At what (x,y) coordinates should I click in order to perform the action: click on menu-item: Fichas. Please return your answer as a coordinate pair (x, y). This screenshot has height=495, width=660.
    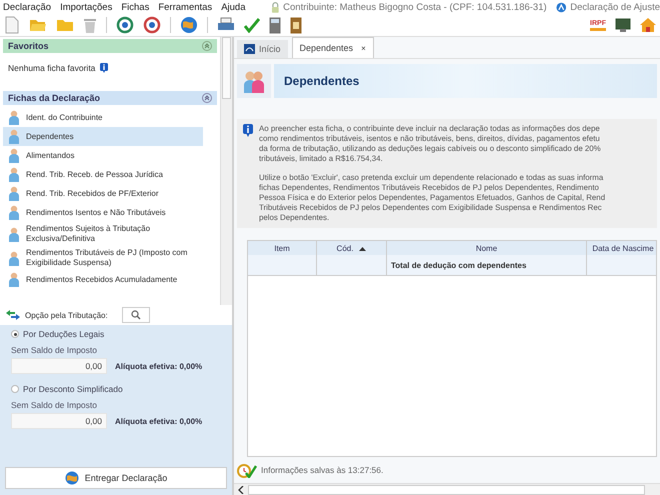
    Looking at the image, I should click on (135, 7).